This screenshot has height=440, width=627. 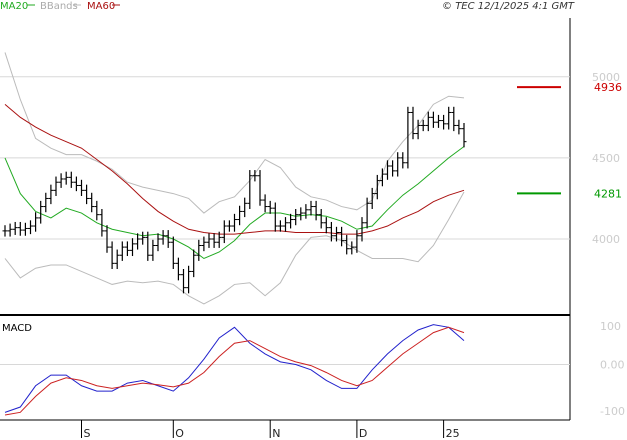 I want to click on x-tick-label: S, so click(x=87, y=433).